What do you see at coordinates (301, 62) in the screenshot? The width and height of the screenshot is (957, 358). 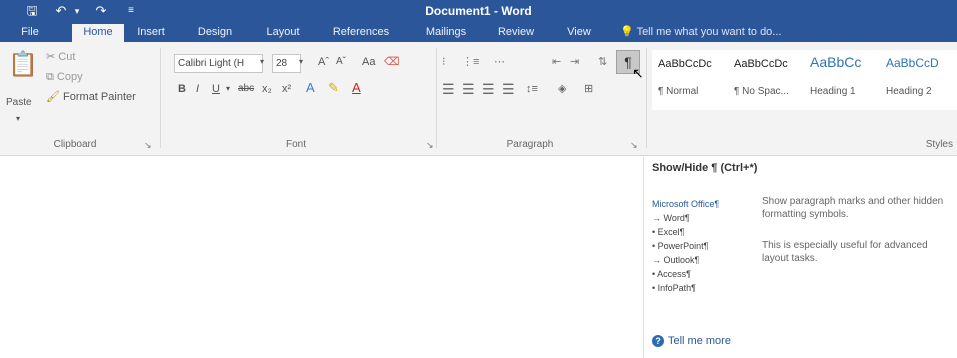 I see `font-size-dropdown-icon: ▾` at bounding box center [301, 62].